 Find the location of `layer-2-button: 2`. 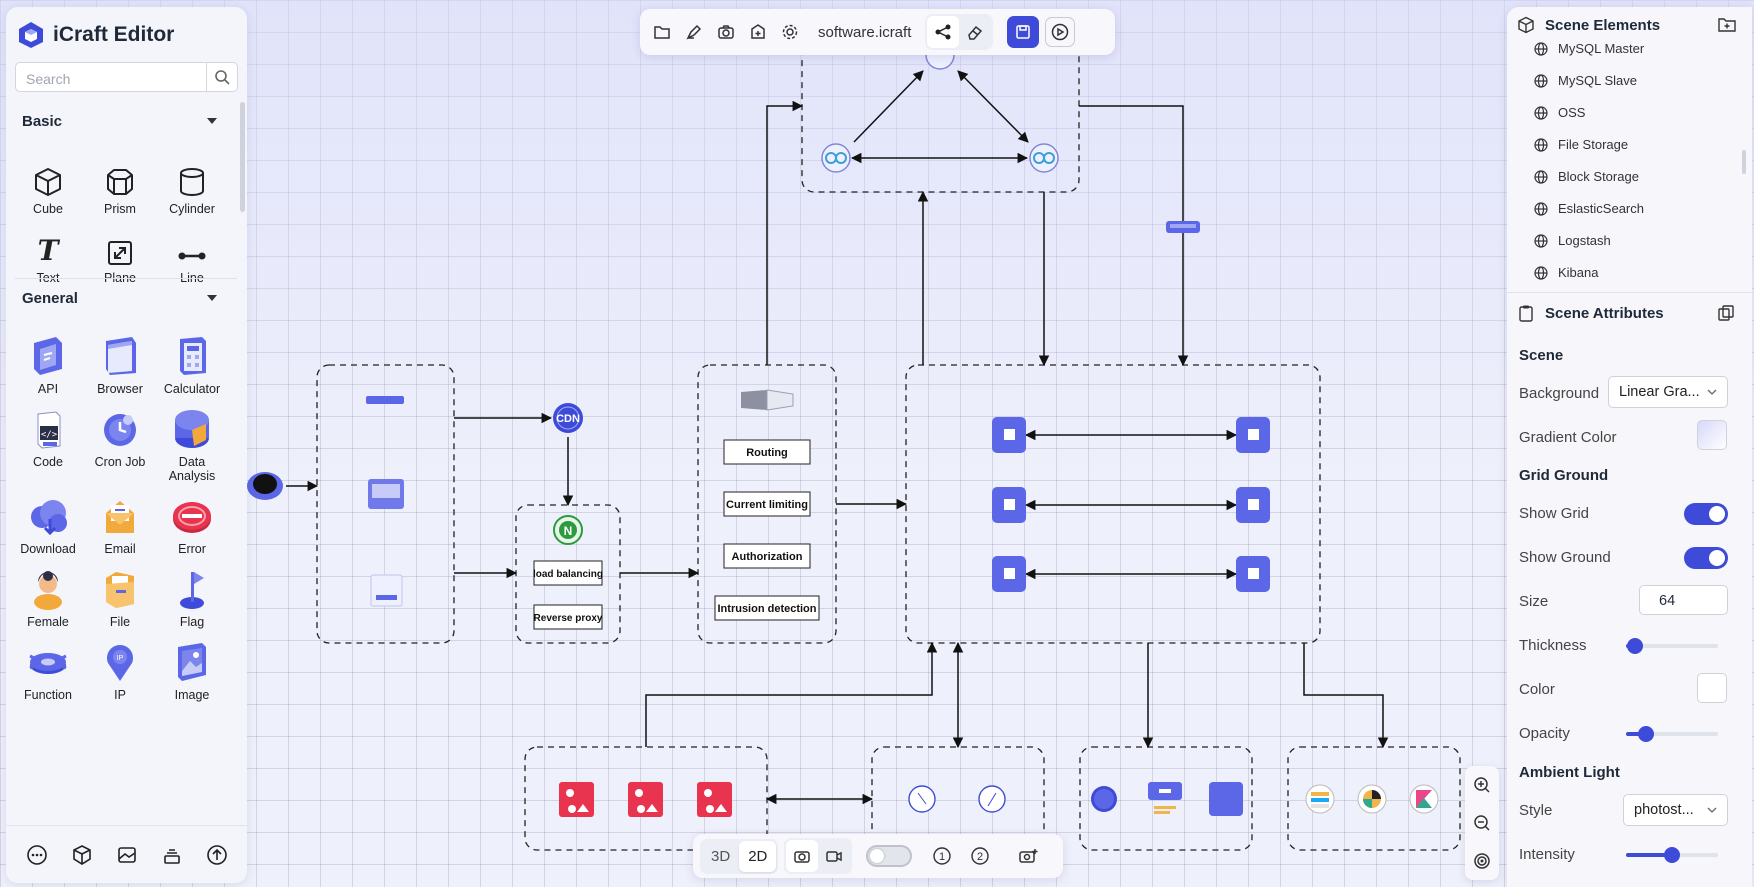

layer-2-button: 2 is located at coordinates (980, 856).